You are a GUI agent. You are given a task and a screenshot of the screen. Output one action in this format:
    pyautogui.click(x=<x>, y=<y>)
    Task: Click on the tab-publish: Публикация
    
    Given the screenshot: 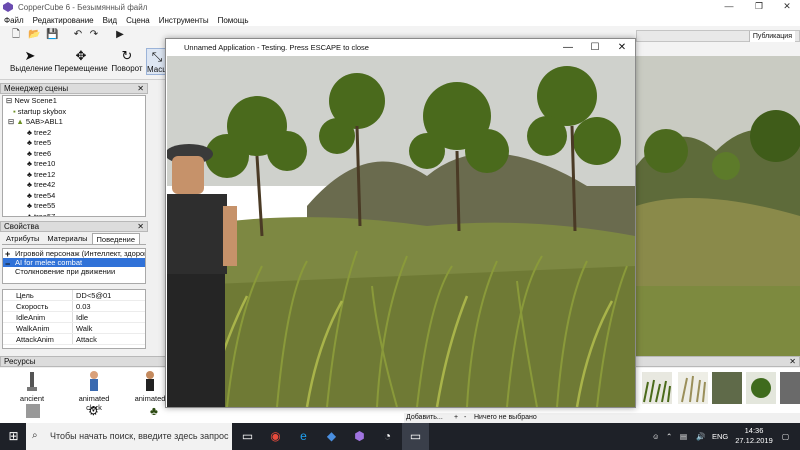 What is the action you would take?
    pyautogui.click(x=771, y=36)
    